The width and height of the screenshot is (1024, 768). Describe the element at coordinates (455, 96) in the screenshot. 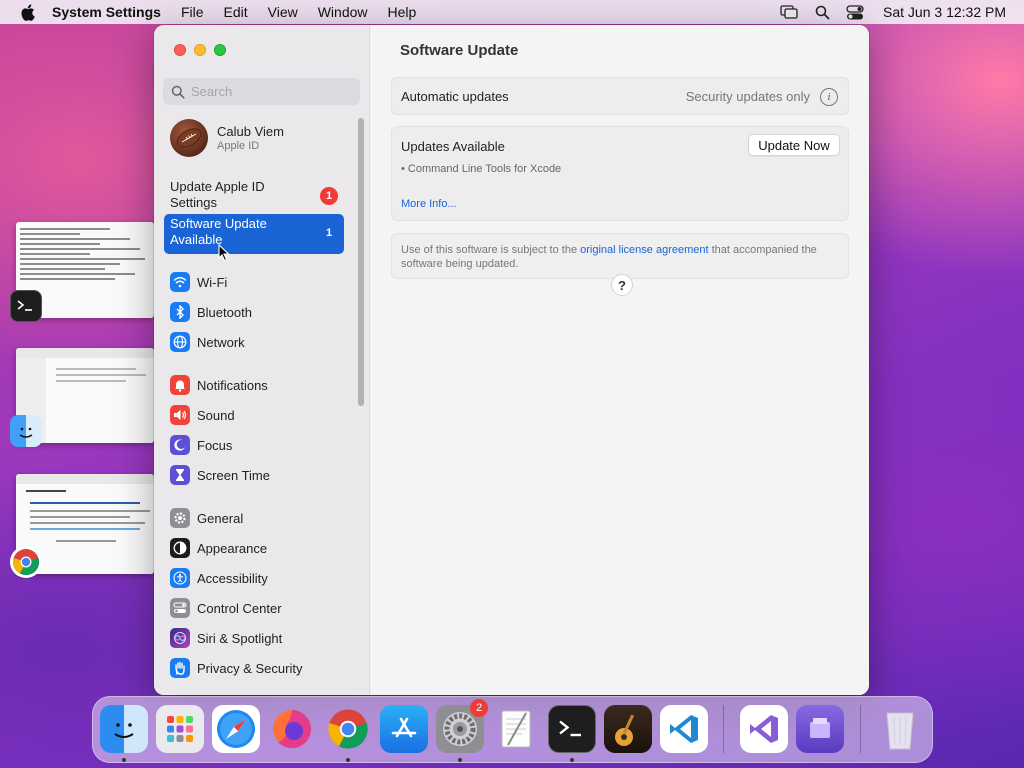

I see `automatic-updates-label: Automatic updates` at that location.